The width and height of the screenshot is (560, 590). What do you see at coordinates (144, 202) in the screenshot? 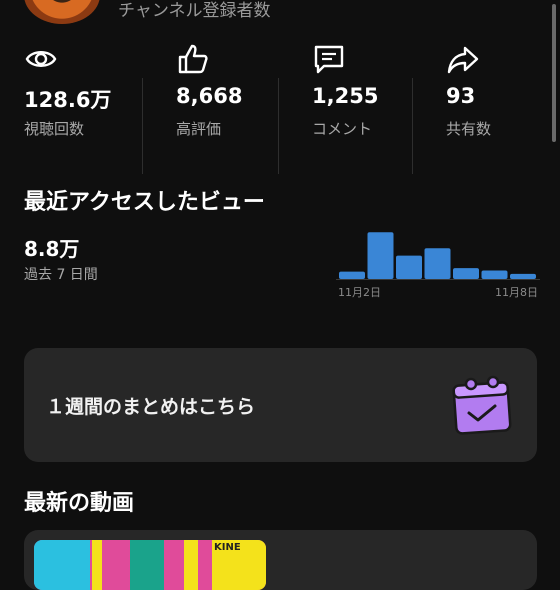
I see `recent-views-title: 最近アクセスしたビュー` at bounding box center [144, 202].